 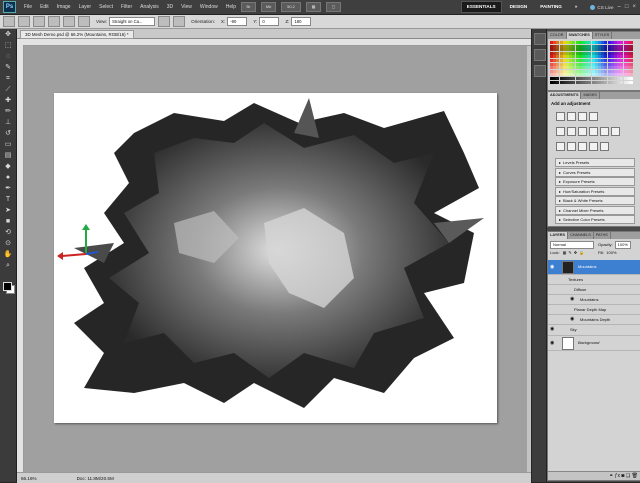 What do you see at coordinates (269, 7) in the screenshot?
I see `minibridge-button: Mb` at bounding box center [269, 7].